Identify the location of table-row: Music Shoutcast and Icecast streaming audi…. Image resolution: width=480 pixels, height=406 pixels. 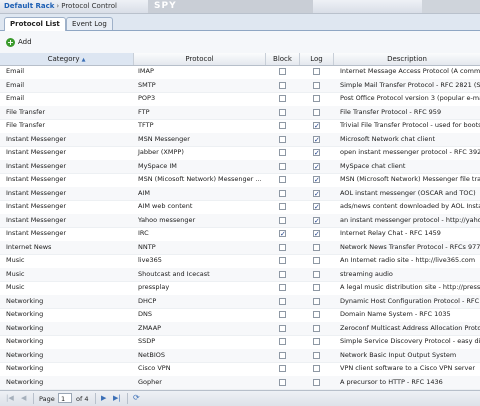
(240, 274).